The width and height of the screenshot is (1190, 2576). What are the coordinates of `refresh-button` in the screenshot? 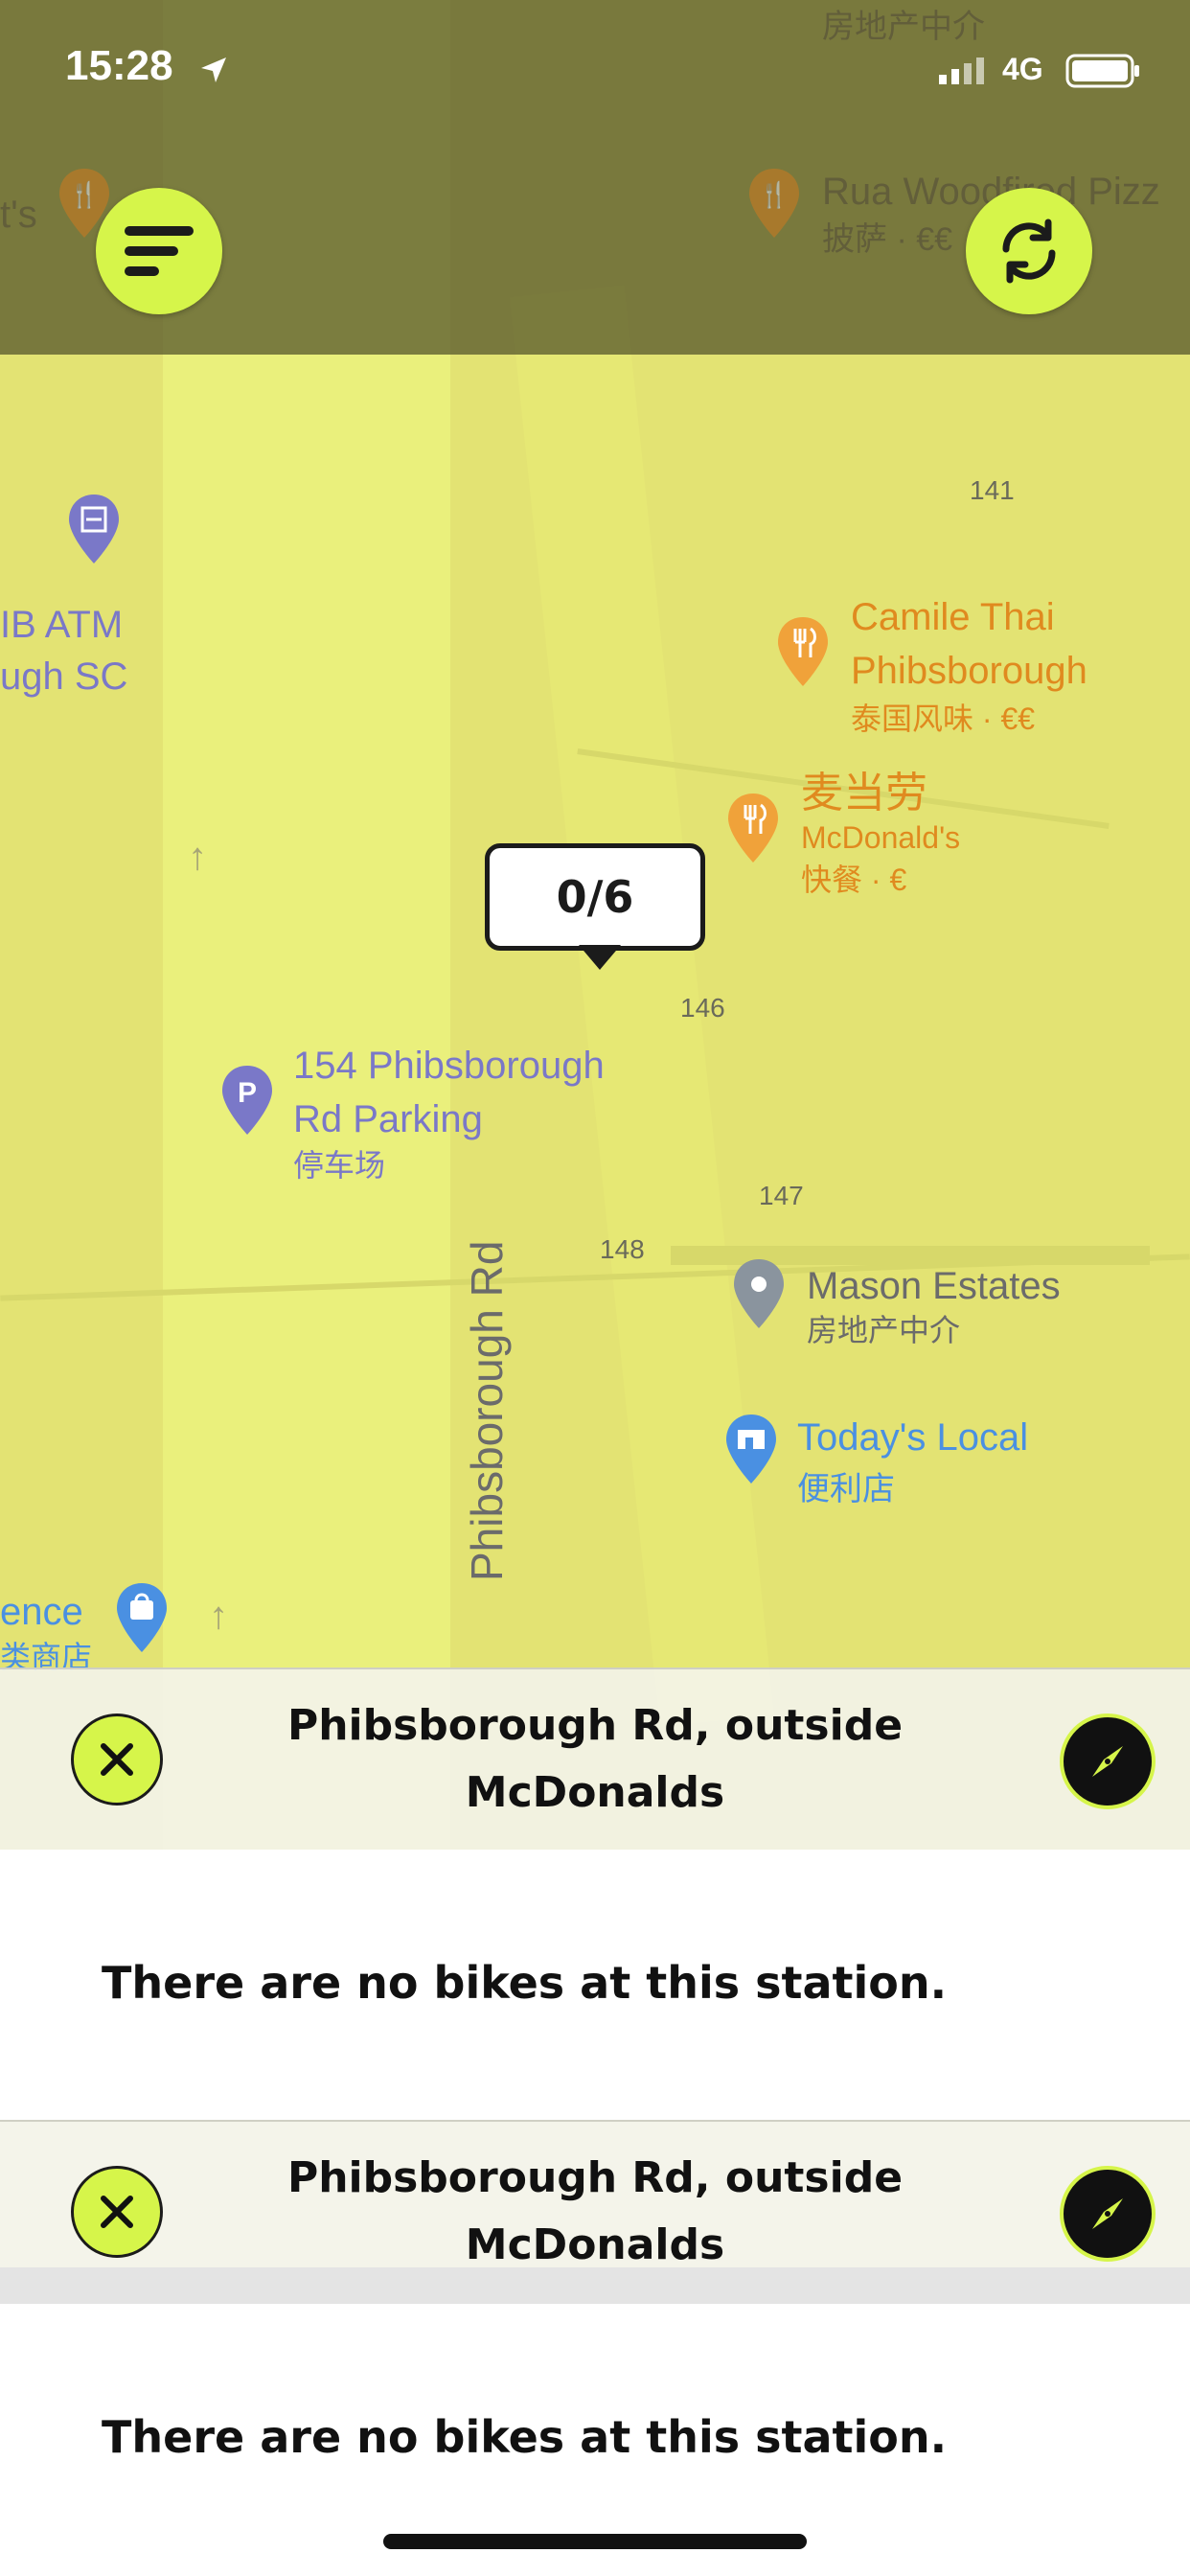 It's located at (1029, 251).